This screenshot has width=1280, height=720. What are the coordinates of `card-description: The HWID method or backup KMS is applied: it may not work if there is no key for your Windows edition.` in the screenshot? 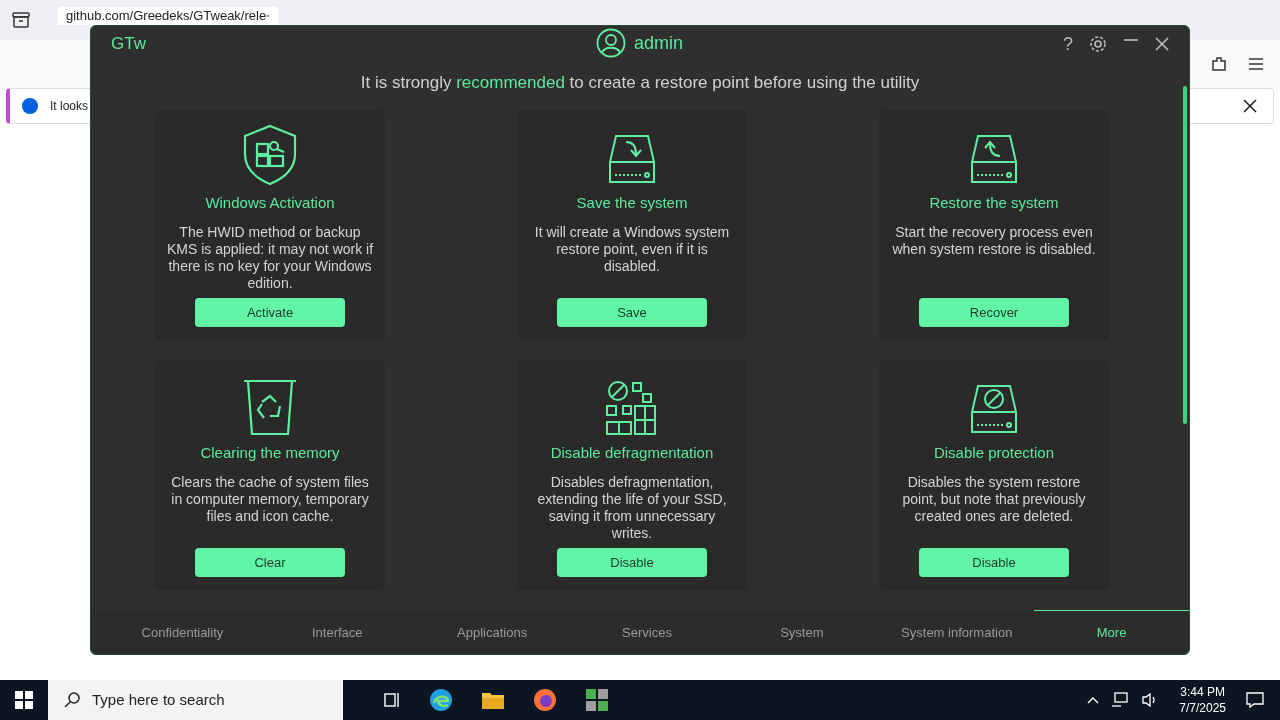 It's located at (270, 258).